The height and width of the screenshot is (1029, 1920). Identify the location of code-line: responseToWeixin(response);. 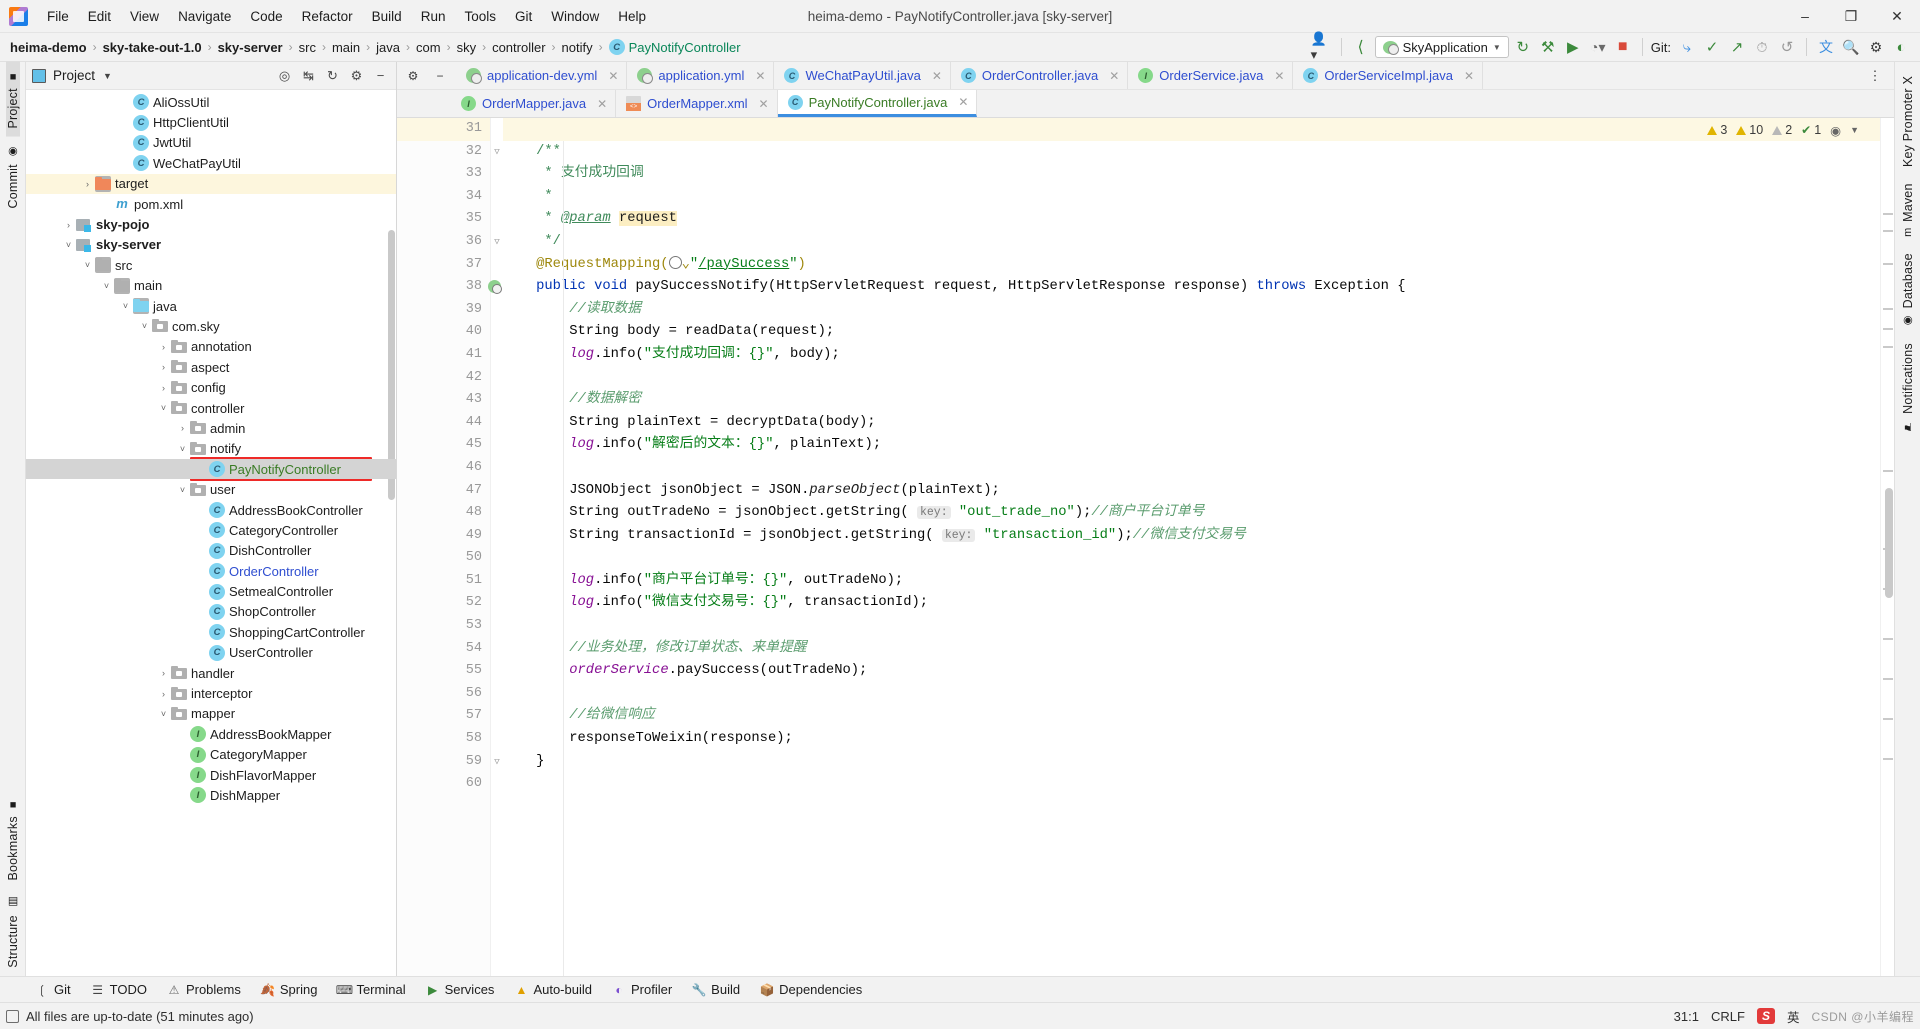
(1191, 739).